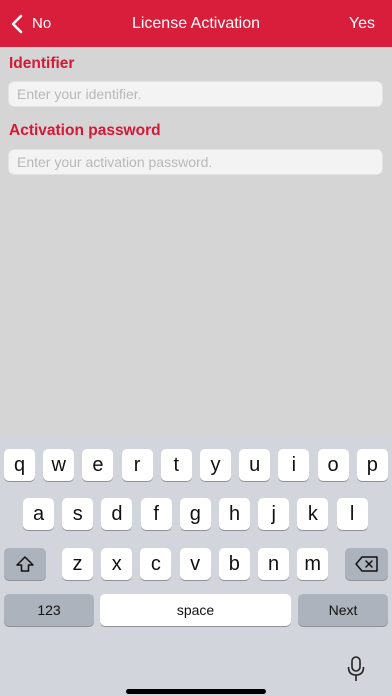 The image size is (392, 696). I want to click on key-v: v, so click(195, 564).